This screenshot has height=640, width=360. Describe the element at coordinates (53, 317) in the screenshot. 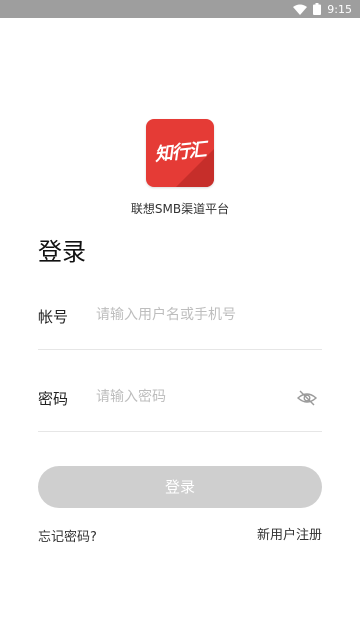

I see `account-label: 帐号` at that location.